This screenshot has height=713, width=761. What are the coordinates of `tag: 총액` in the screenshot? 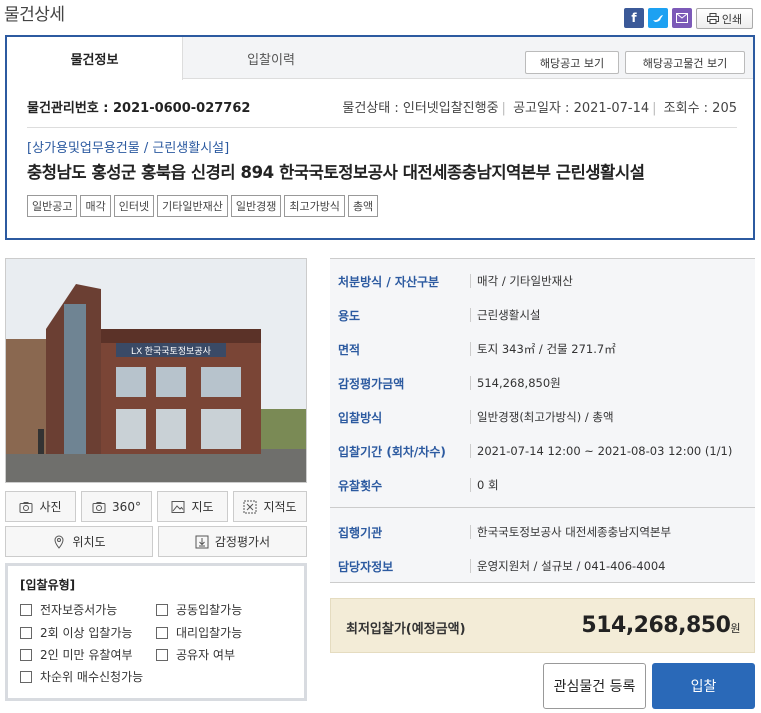 It's located at (363, 206).